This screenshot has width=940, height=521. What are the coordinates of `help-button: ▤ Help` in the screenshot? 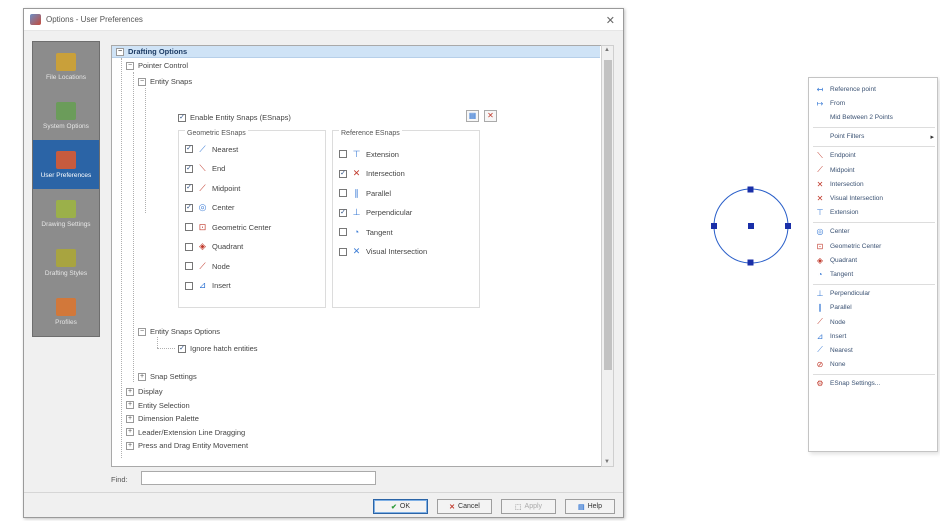 It's located at (590, 506).